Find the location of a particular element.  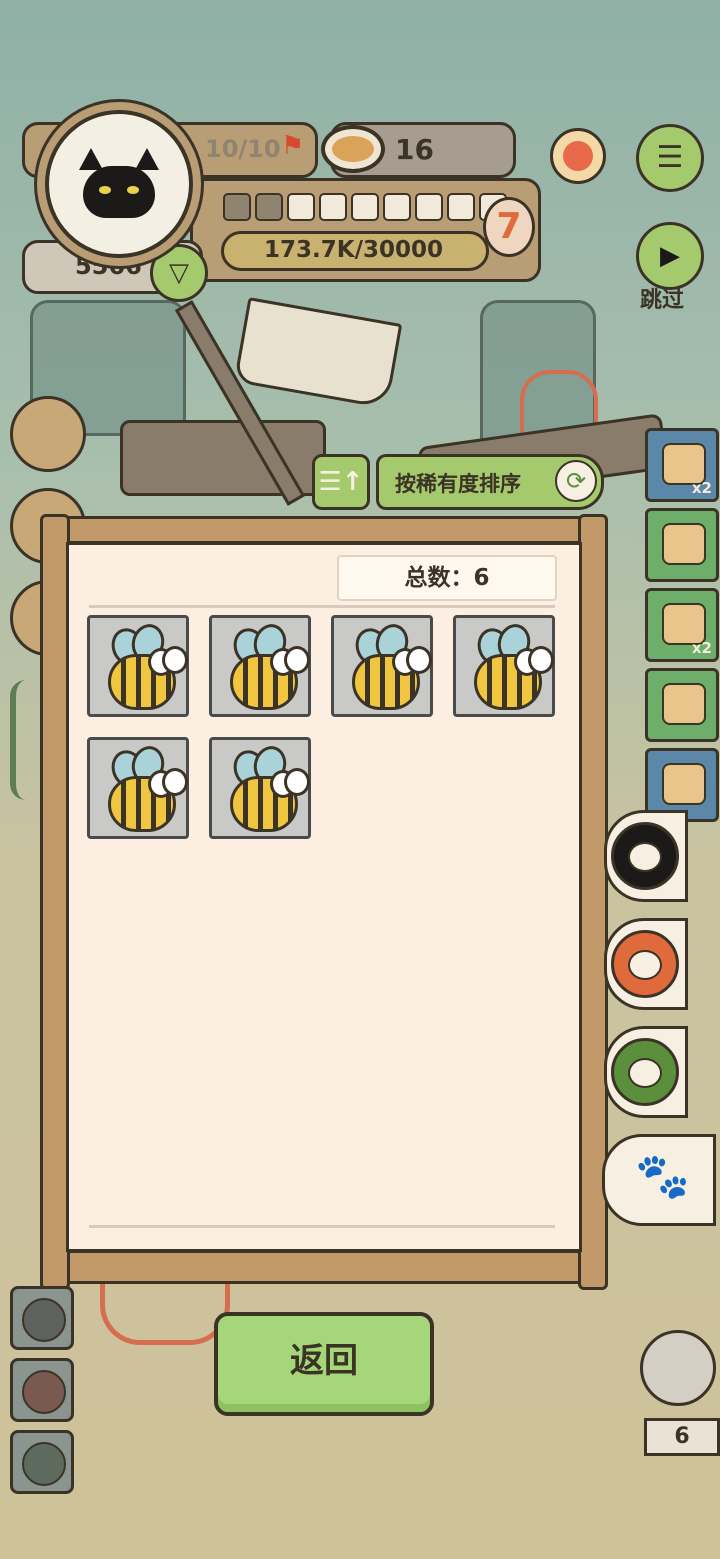

hut-icon is located at coordinates (684, 784).